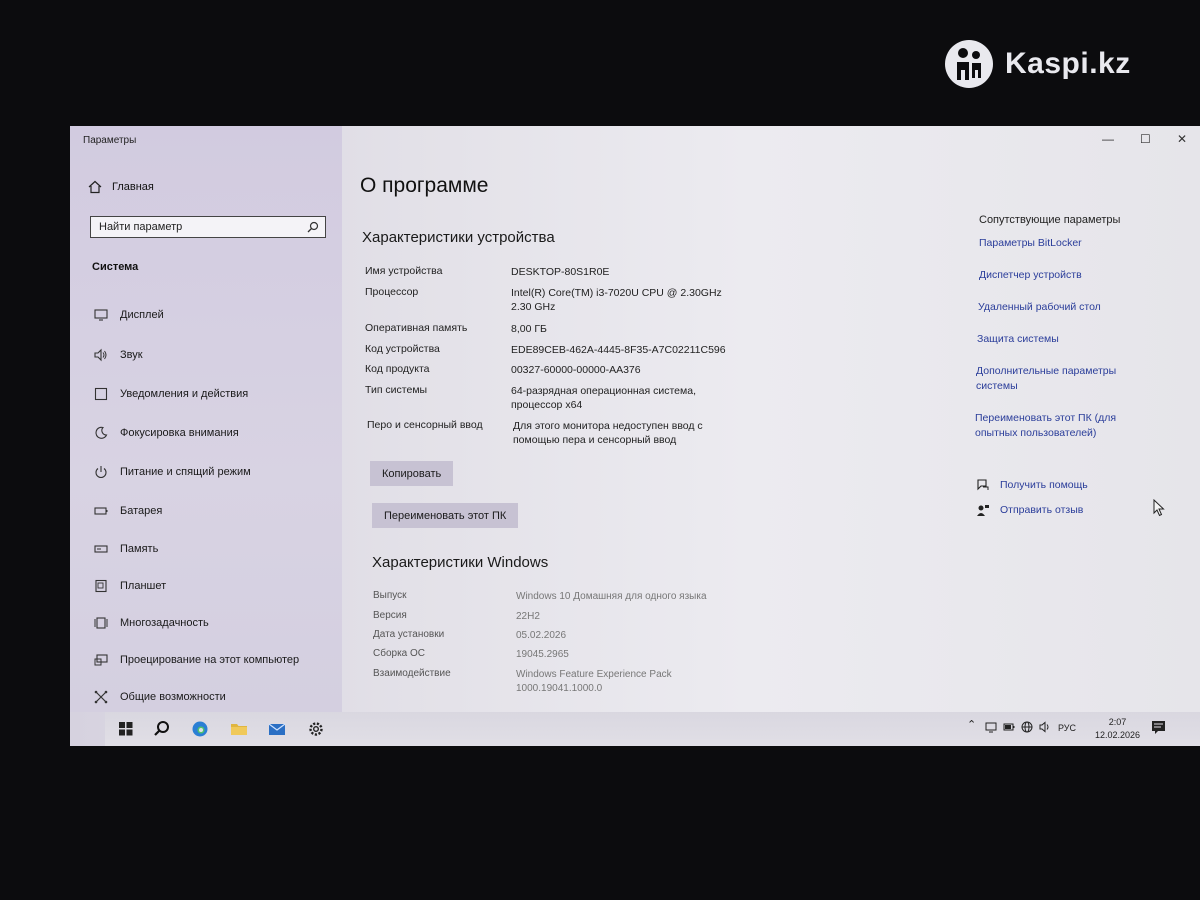 Image resolution: width=1200 pixels, height=900 pixels. Describe the element at coordinates (396, 390) in the screenshot. I see `spec-label: Тип системы` at that location.